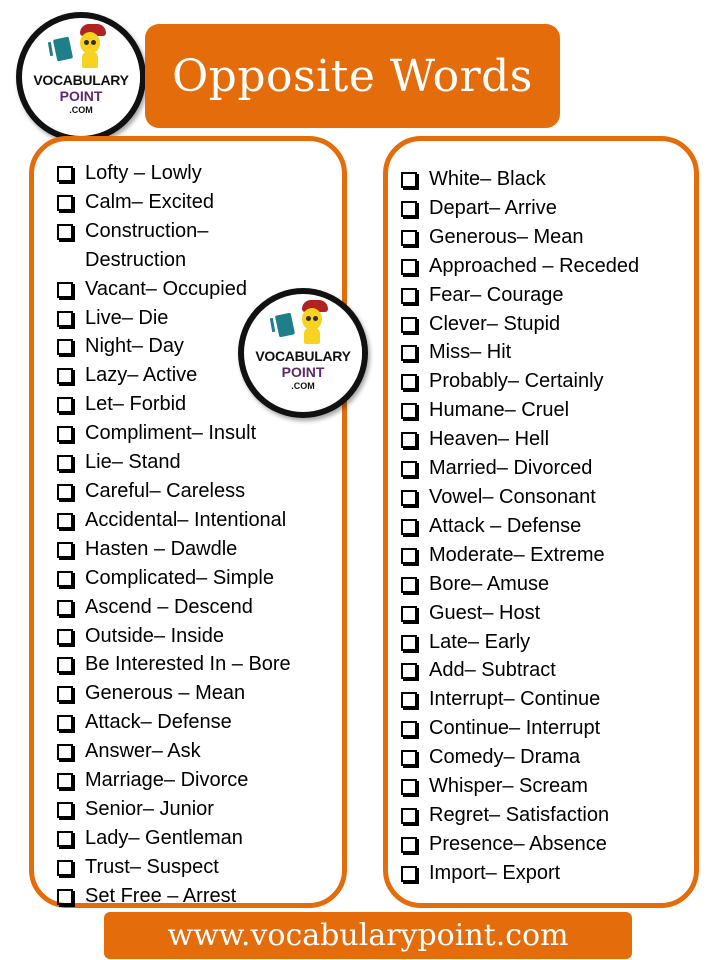 This screenshot has width=720, height=960. Describe the element at coordinates (534, 265) in the screenshot. I see `word-pair-text: Approached – Receded` at that location.